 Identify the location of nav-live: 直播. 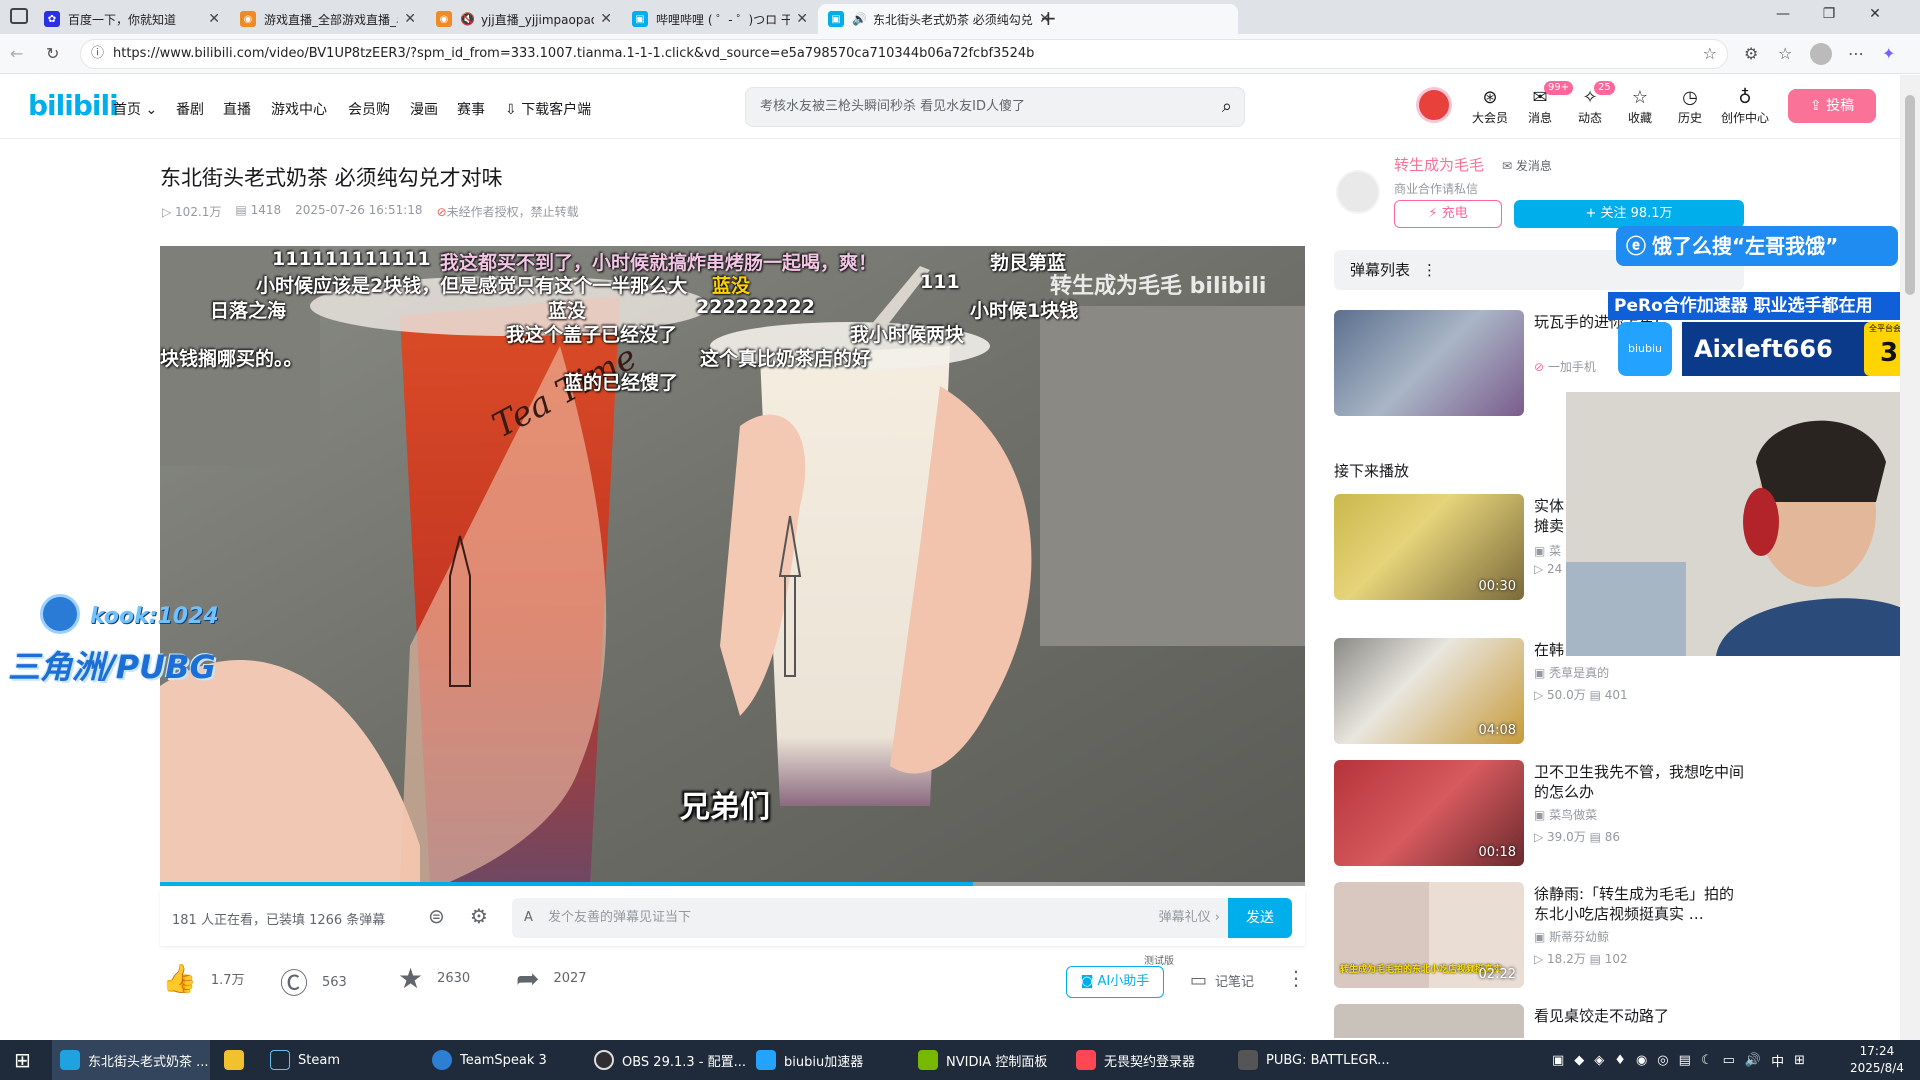
(237, 109).